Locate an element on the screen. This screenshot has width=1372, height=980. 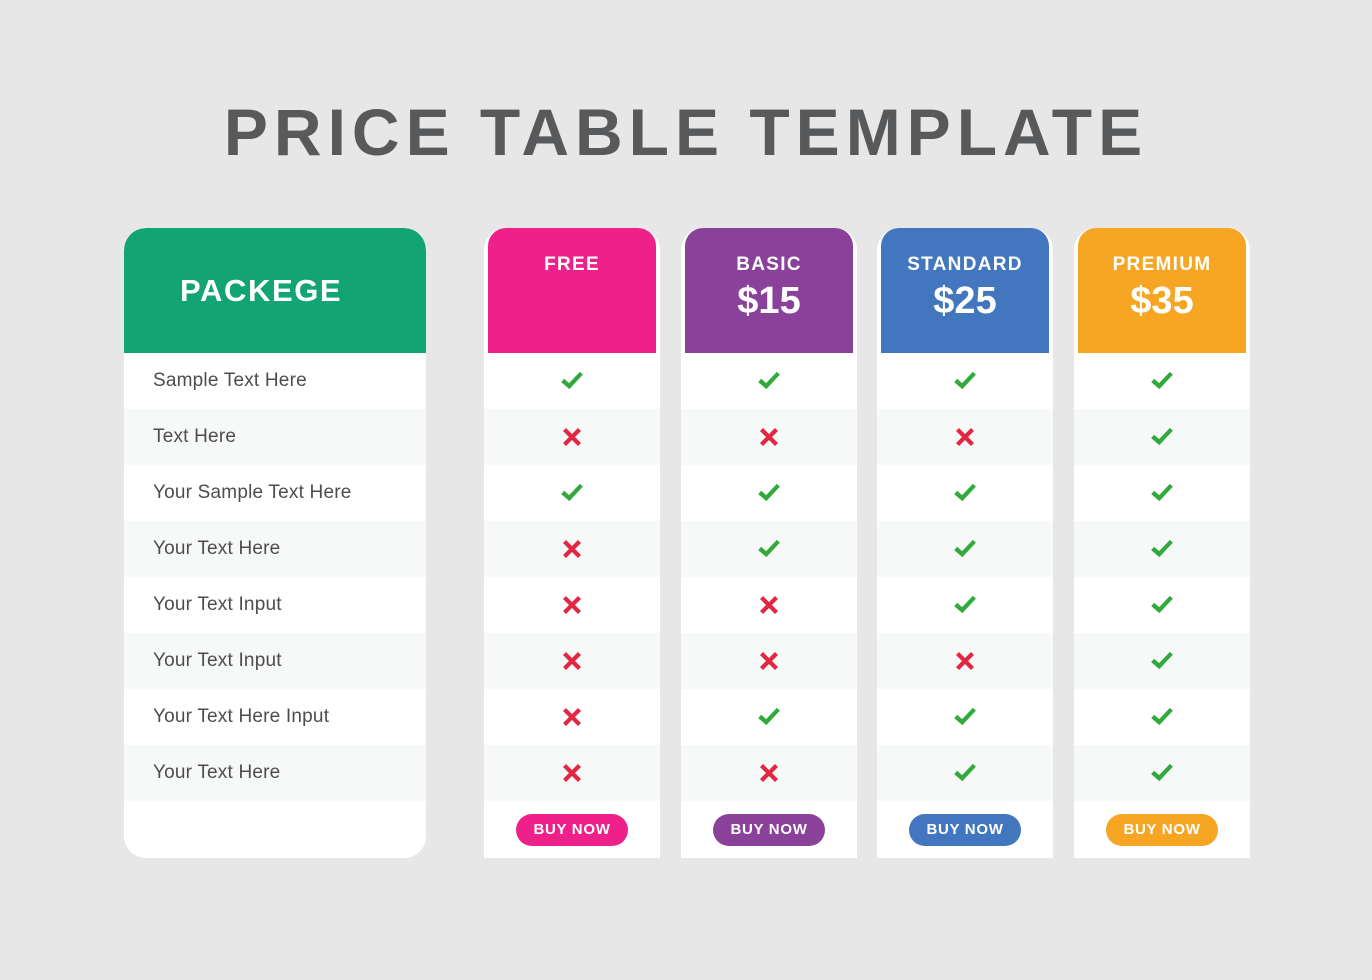
plan-name: STANDARD is located at coordinates (965, 264).